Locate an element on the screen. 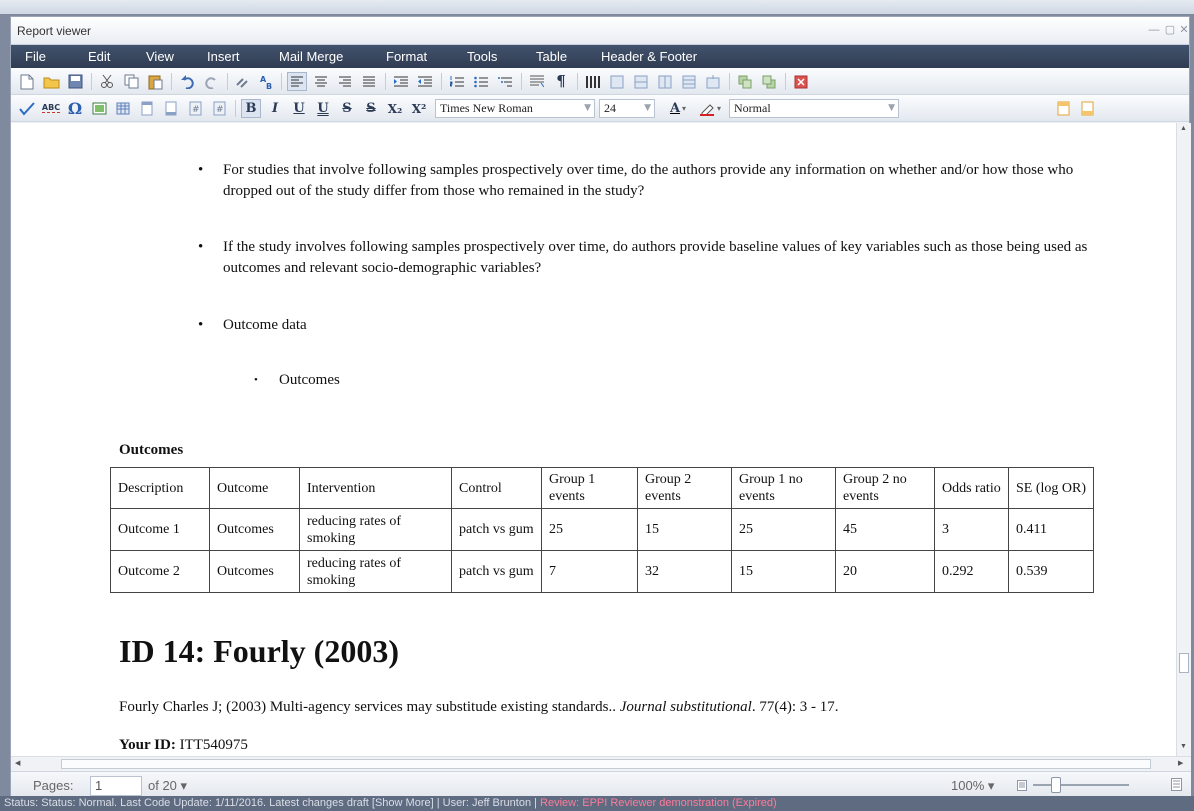 This screenshot has width=1194, height=811. send-backward-icon is located at coordinates (745, 81).